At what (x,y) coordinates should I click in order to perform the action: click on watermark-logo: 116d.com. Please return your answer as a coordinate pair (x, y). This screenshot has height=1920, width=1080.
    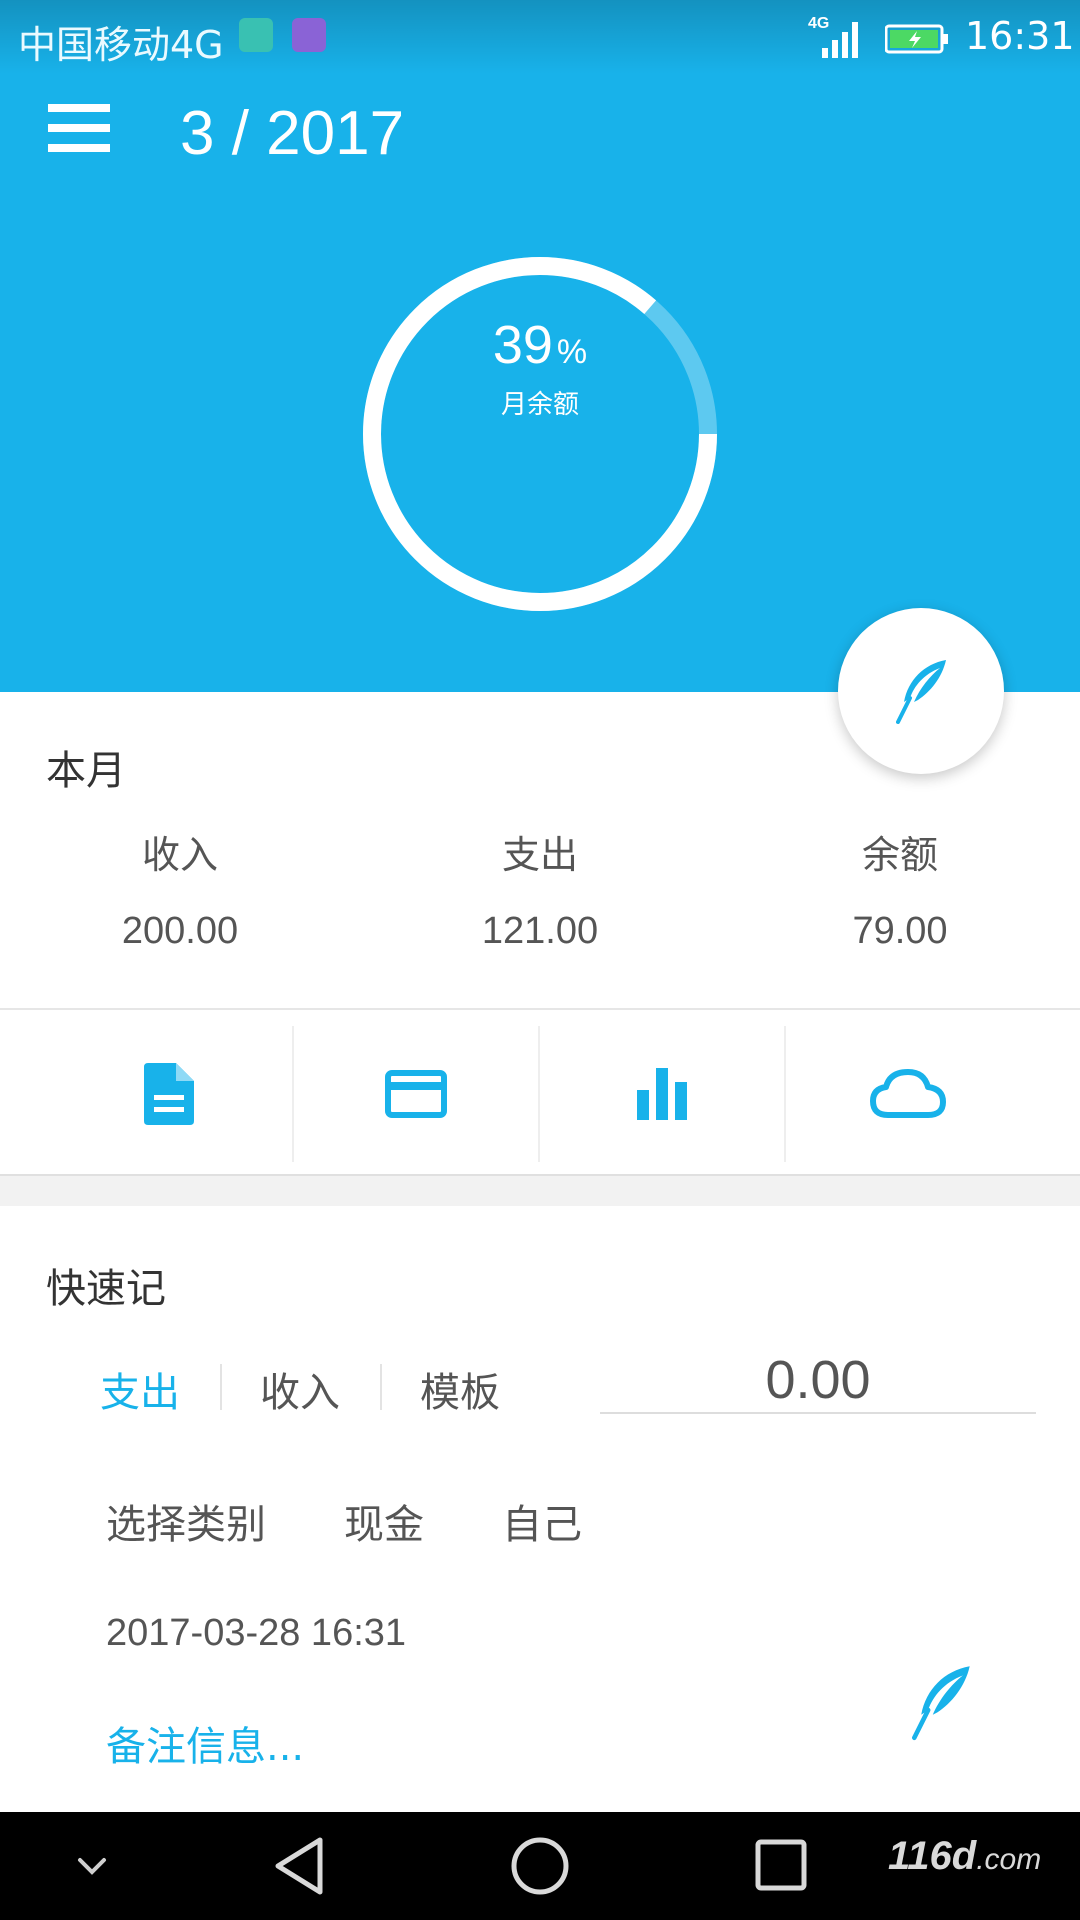
    Looking at the image, I should click on (964, 1856).